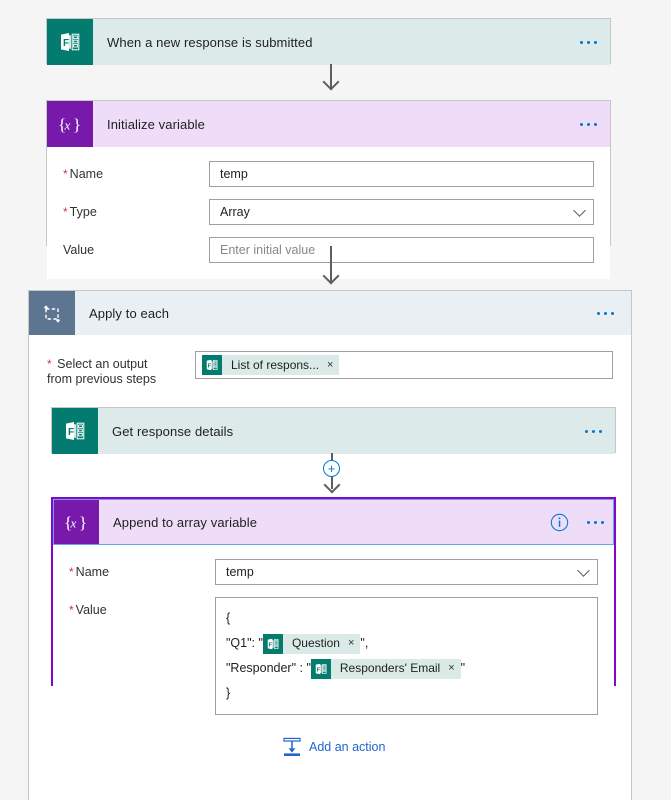 This screenshot has height=800, width=671. I want to click on plus-icon: +, so click(331, 468).